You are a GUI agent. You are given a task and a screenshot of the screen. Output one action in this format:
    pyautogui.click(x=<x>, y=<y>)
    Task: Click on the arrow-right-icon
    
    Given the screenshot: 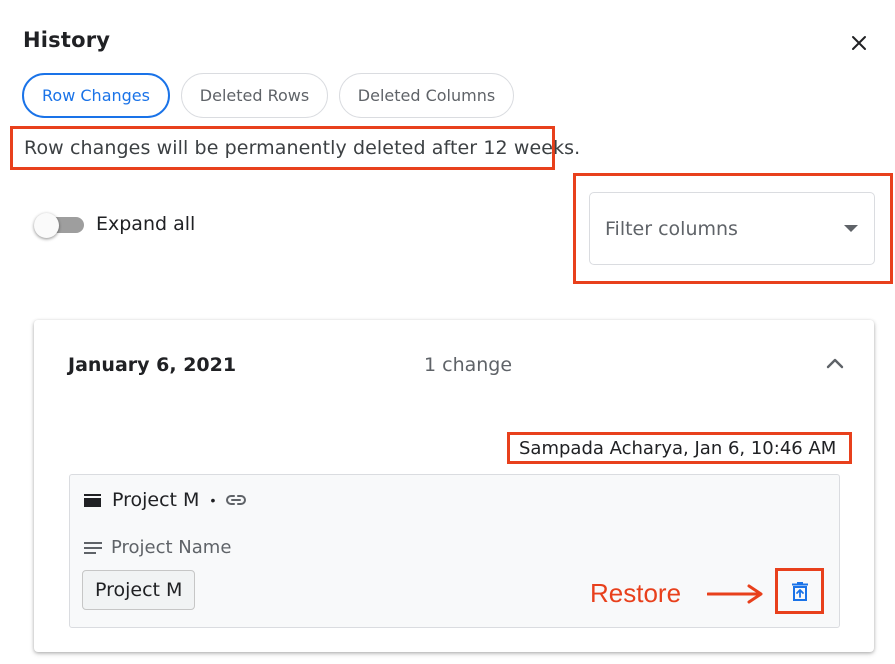 What is the action you would take?
    pyautogui.click(x=735, y=594)
    